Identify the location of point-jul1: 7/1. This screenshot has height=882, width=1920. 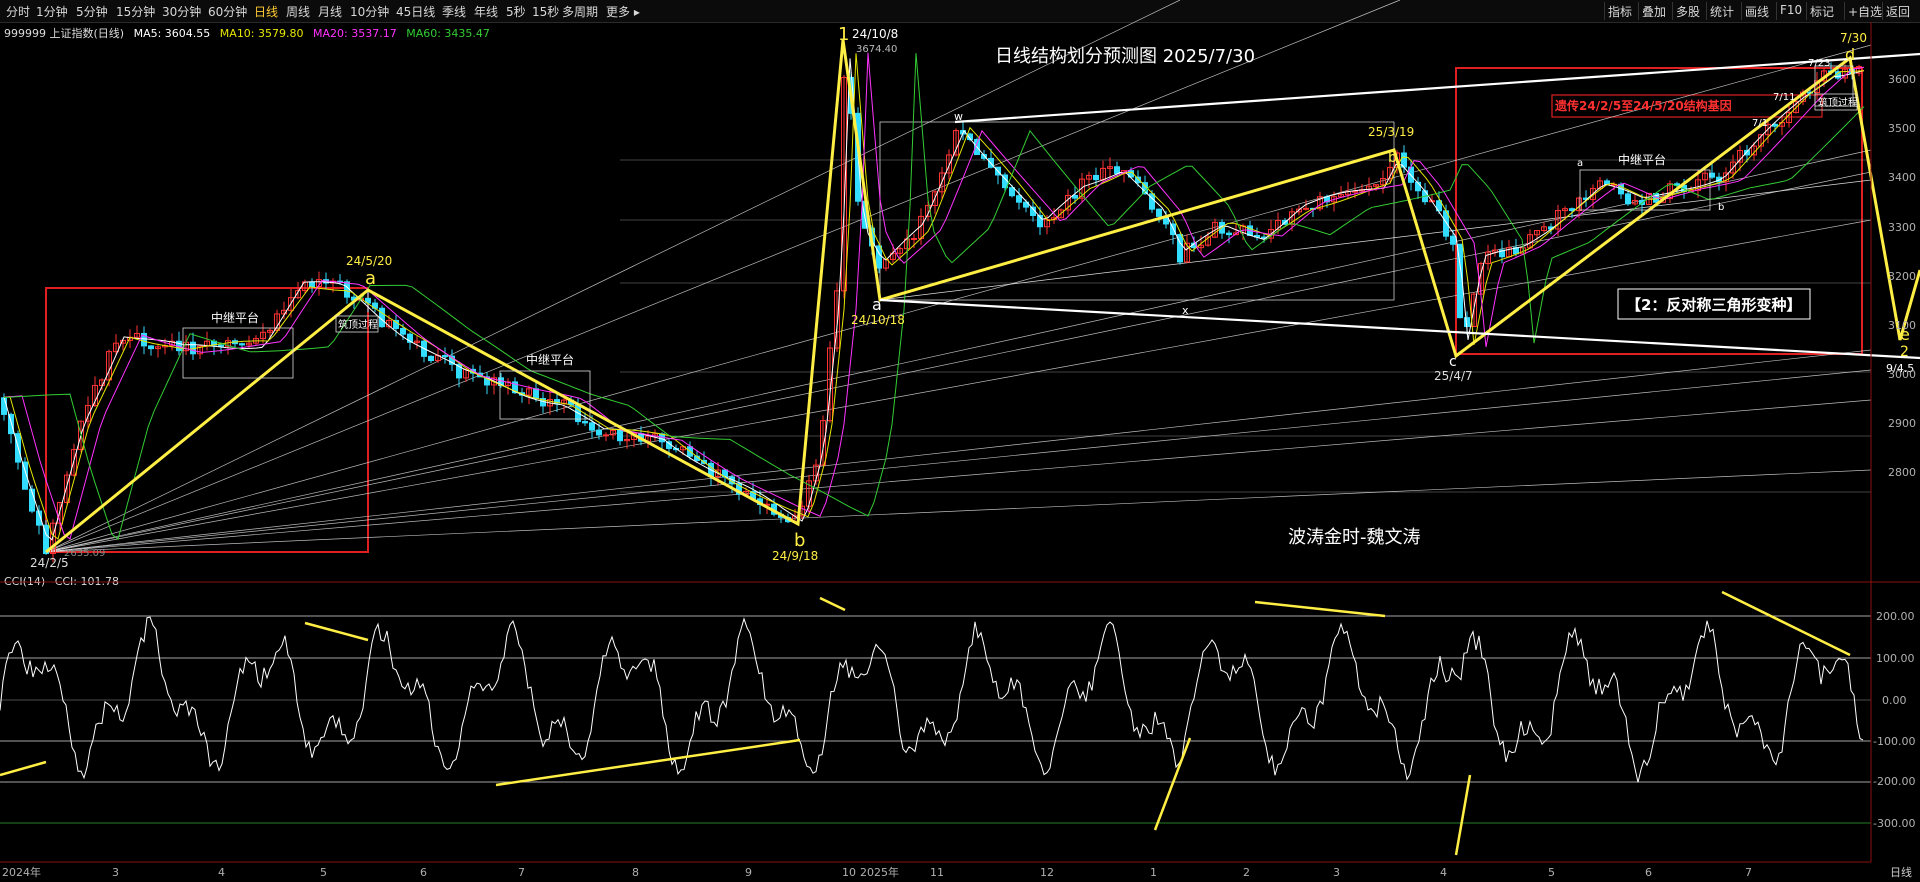
(1760, 123).